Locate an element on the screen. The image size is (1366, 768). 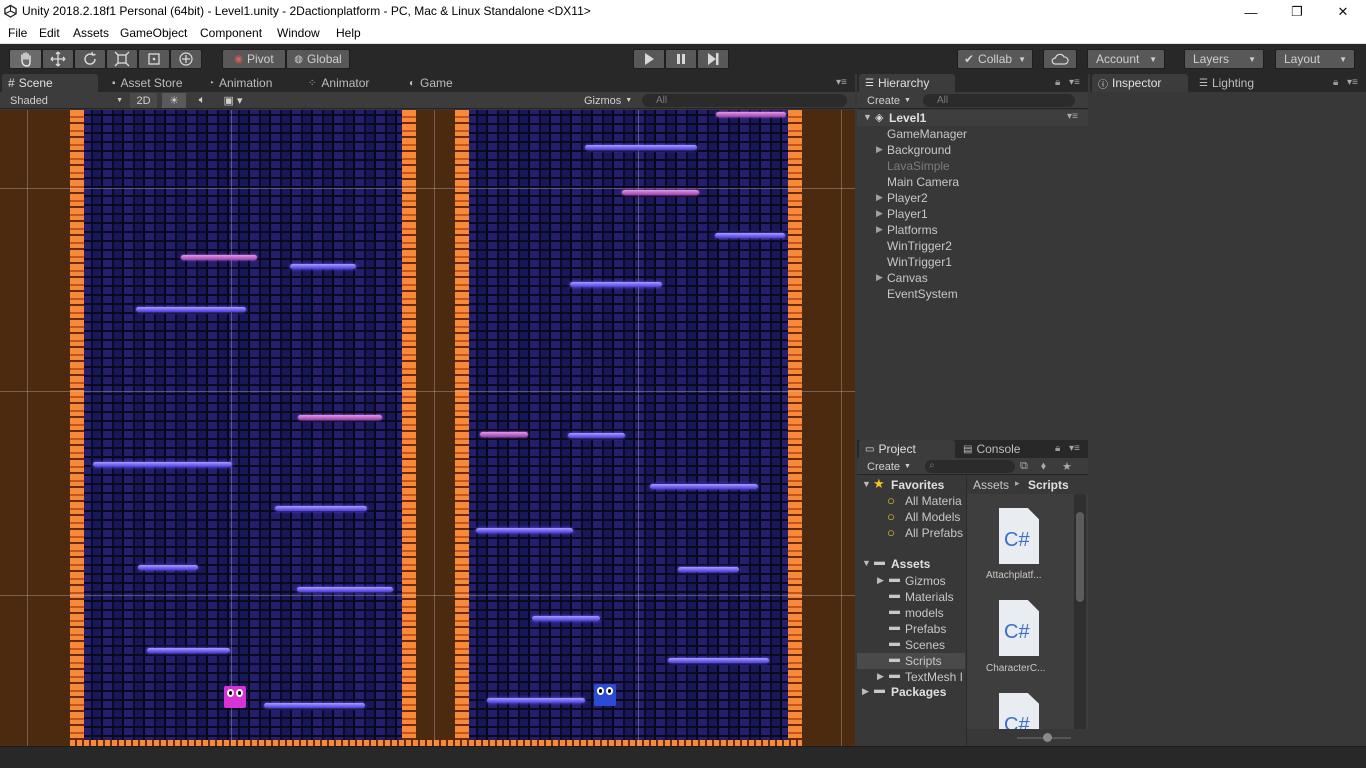
hierarchy-item: ▶ Player1 is located at coordinates (972, 214).